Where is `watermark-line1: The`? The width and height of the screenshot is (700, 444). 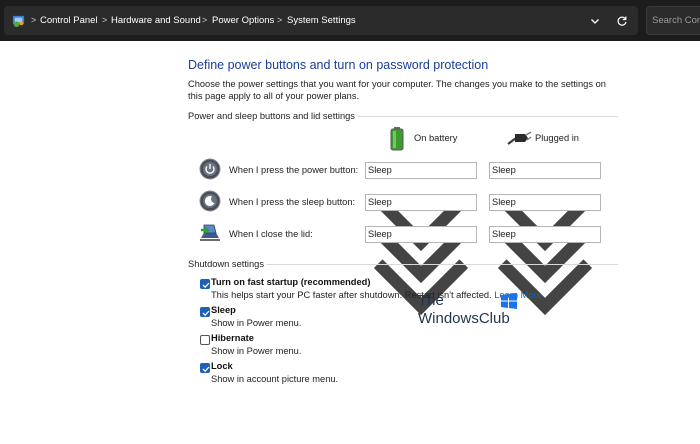 watermark-line1: The is located at coordinates (431, 300).